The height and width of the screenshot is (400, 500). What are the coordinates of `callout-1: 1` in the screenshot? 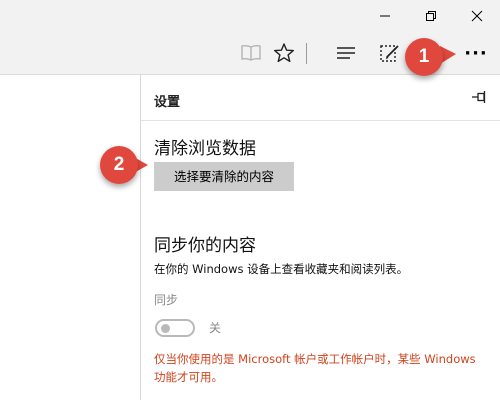 It's located at (424, 57).